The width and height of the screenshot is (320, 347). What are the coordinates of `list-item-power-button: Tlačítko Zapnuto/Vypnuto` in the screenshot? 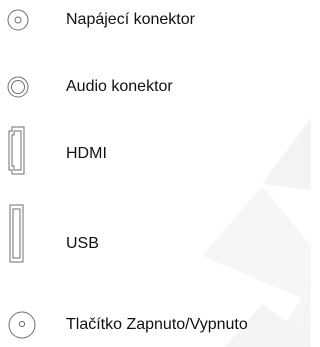 It's located at (155, 325).